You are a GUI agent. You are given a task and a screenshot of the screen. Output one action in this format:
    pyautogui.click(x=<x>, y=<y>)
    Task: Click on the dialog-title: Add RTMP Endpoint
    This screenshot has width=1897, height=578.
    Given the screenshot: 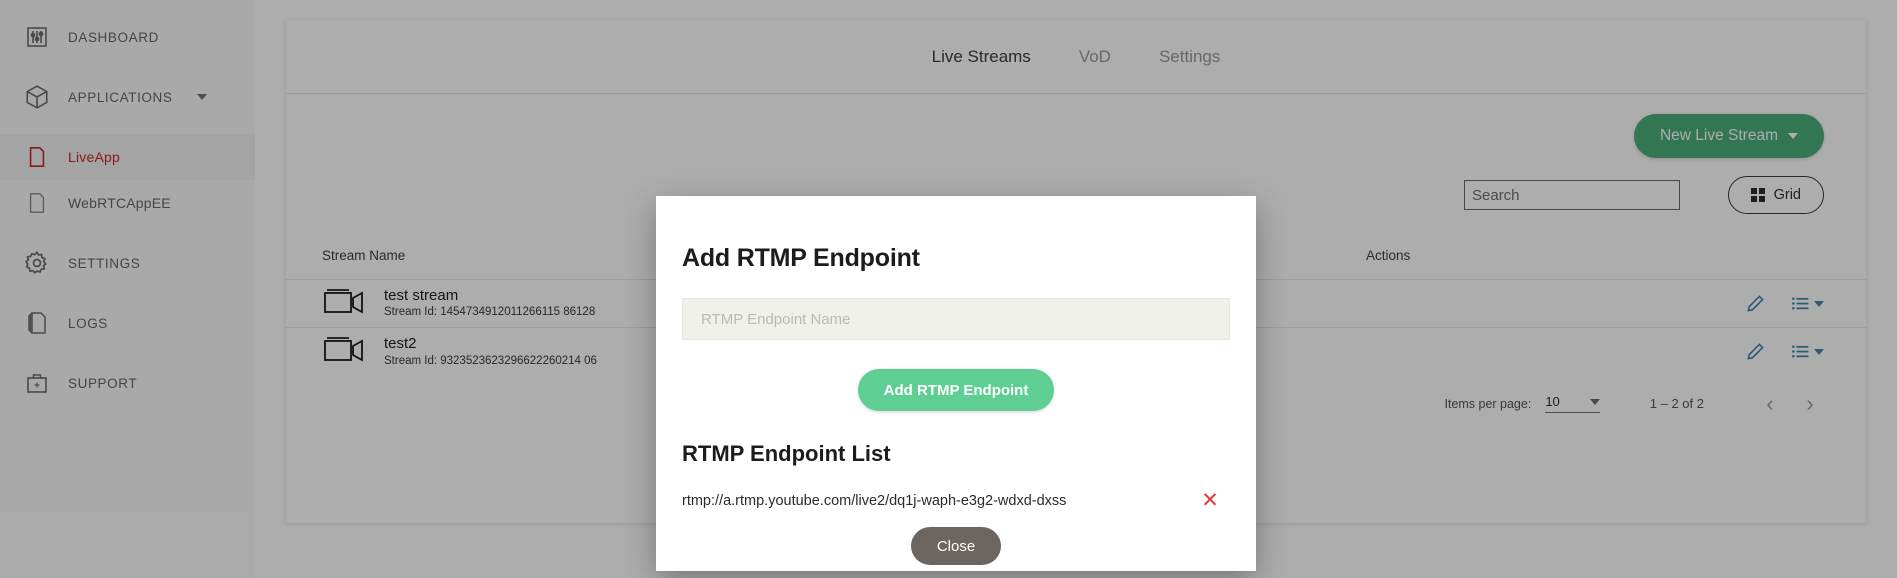 What is the action you would take?
    pyautogui.click(x=801, y=258)
    